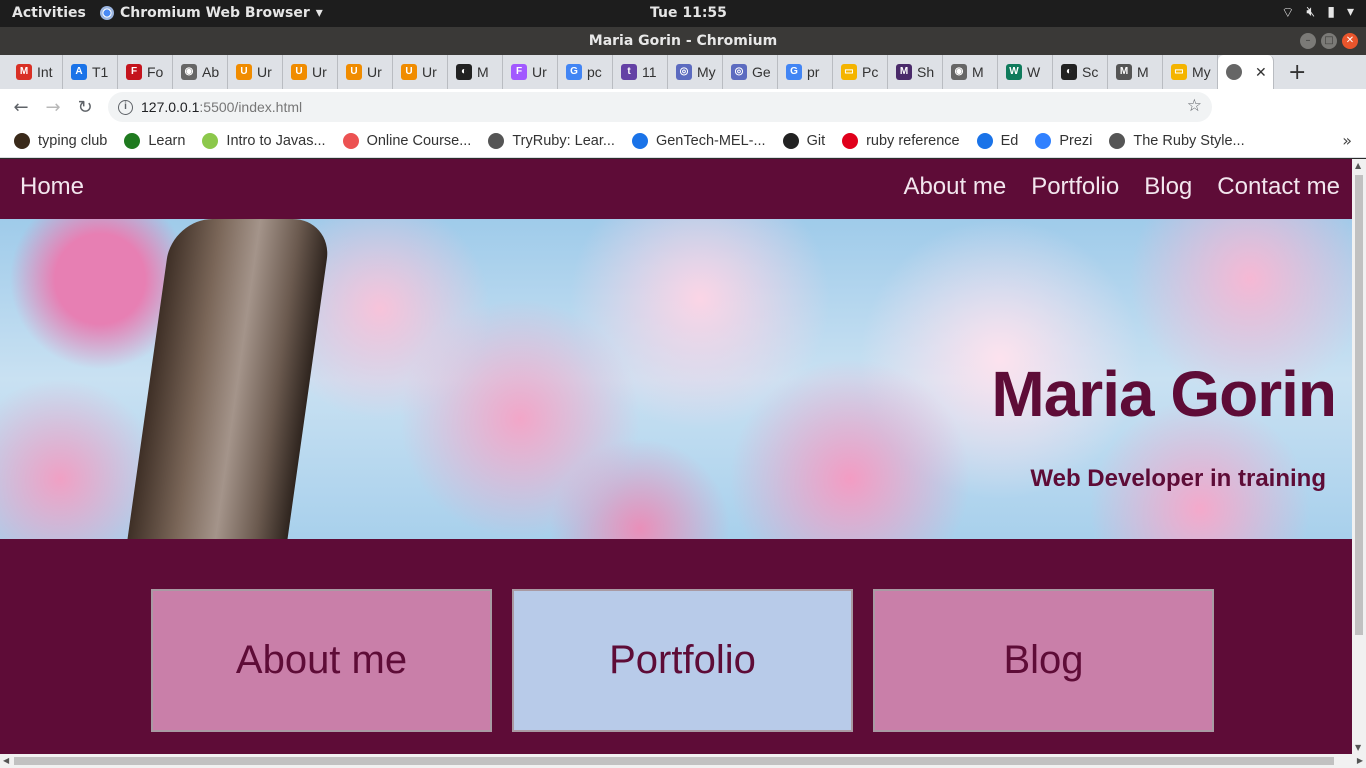  I want to click on site-info-icon: i, so click(125, 107).